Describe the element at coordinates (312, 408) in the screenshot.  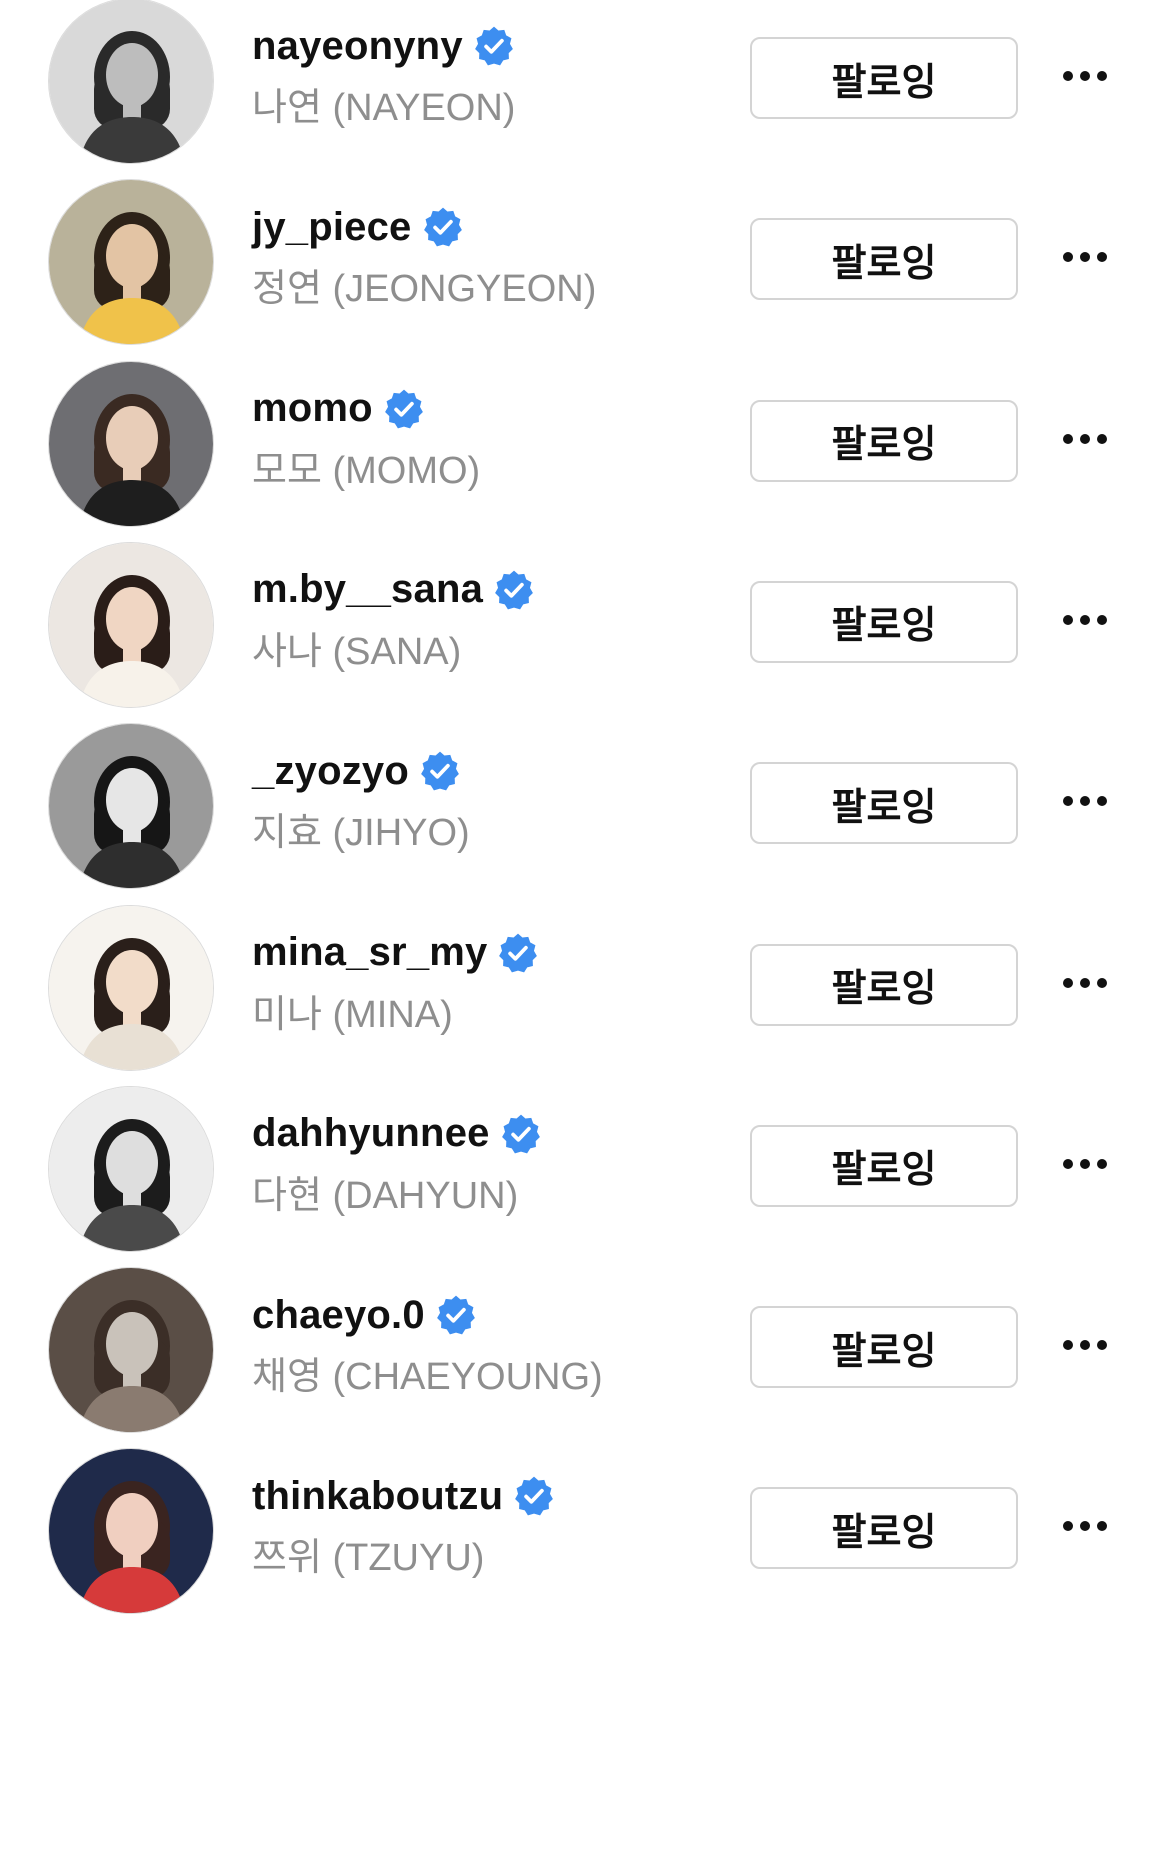
I see `username: momo` at that location.